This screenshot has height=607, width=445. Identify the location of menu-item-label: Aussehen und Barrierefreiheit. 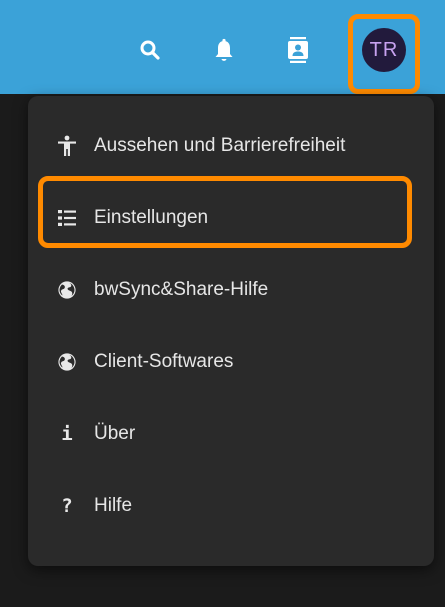
(220, 145).